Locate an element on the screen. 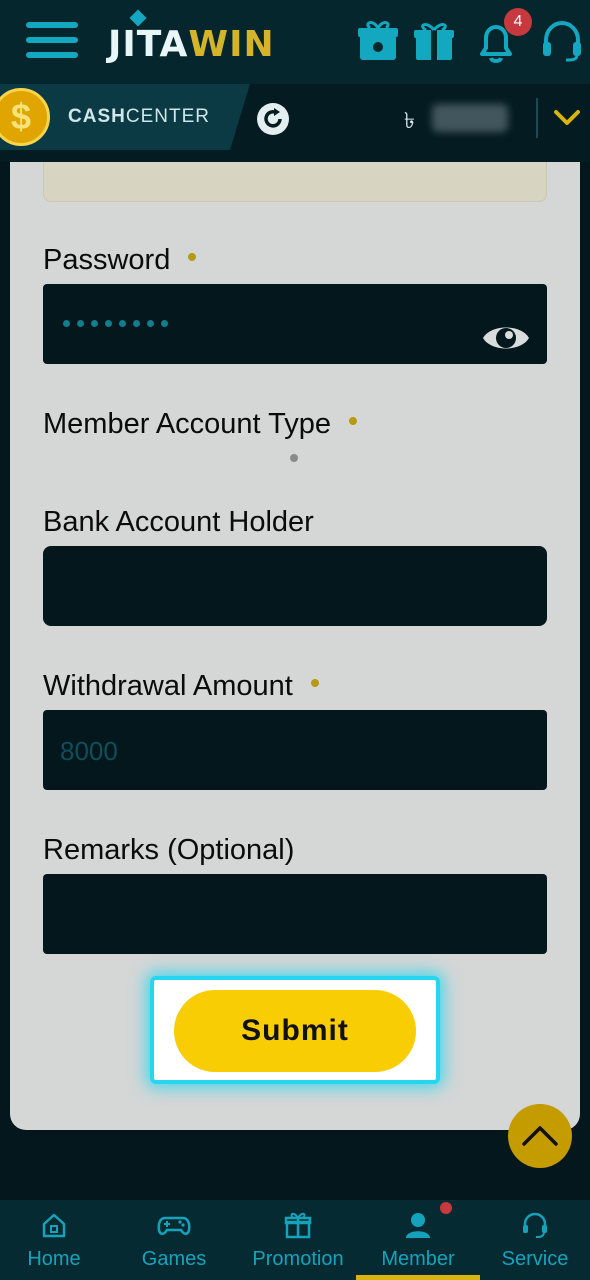 The image size is (590, 1280). password-label: Password is located at coordinates (120, 260).